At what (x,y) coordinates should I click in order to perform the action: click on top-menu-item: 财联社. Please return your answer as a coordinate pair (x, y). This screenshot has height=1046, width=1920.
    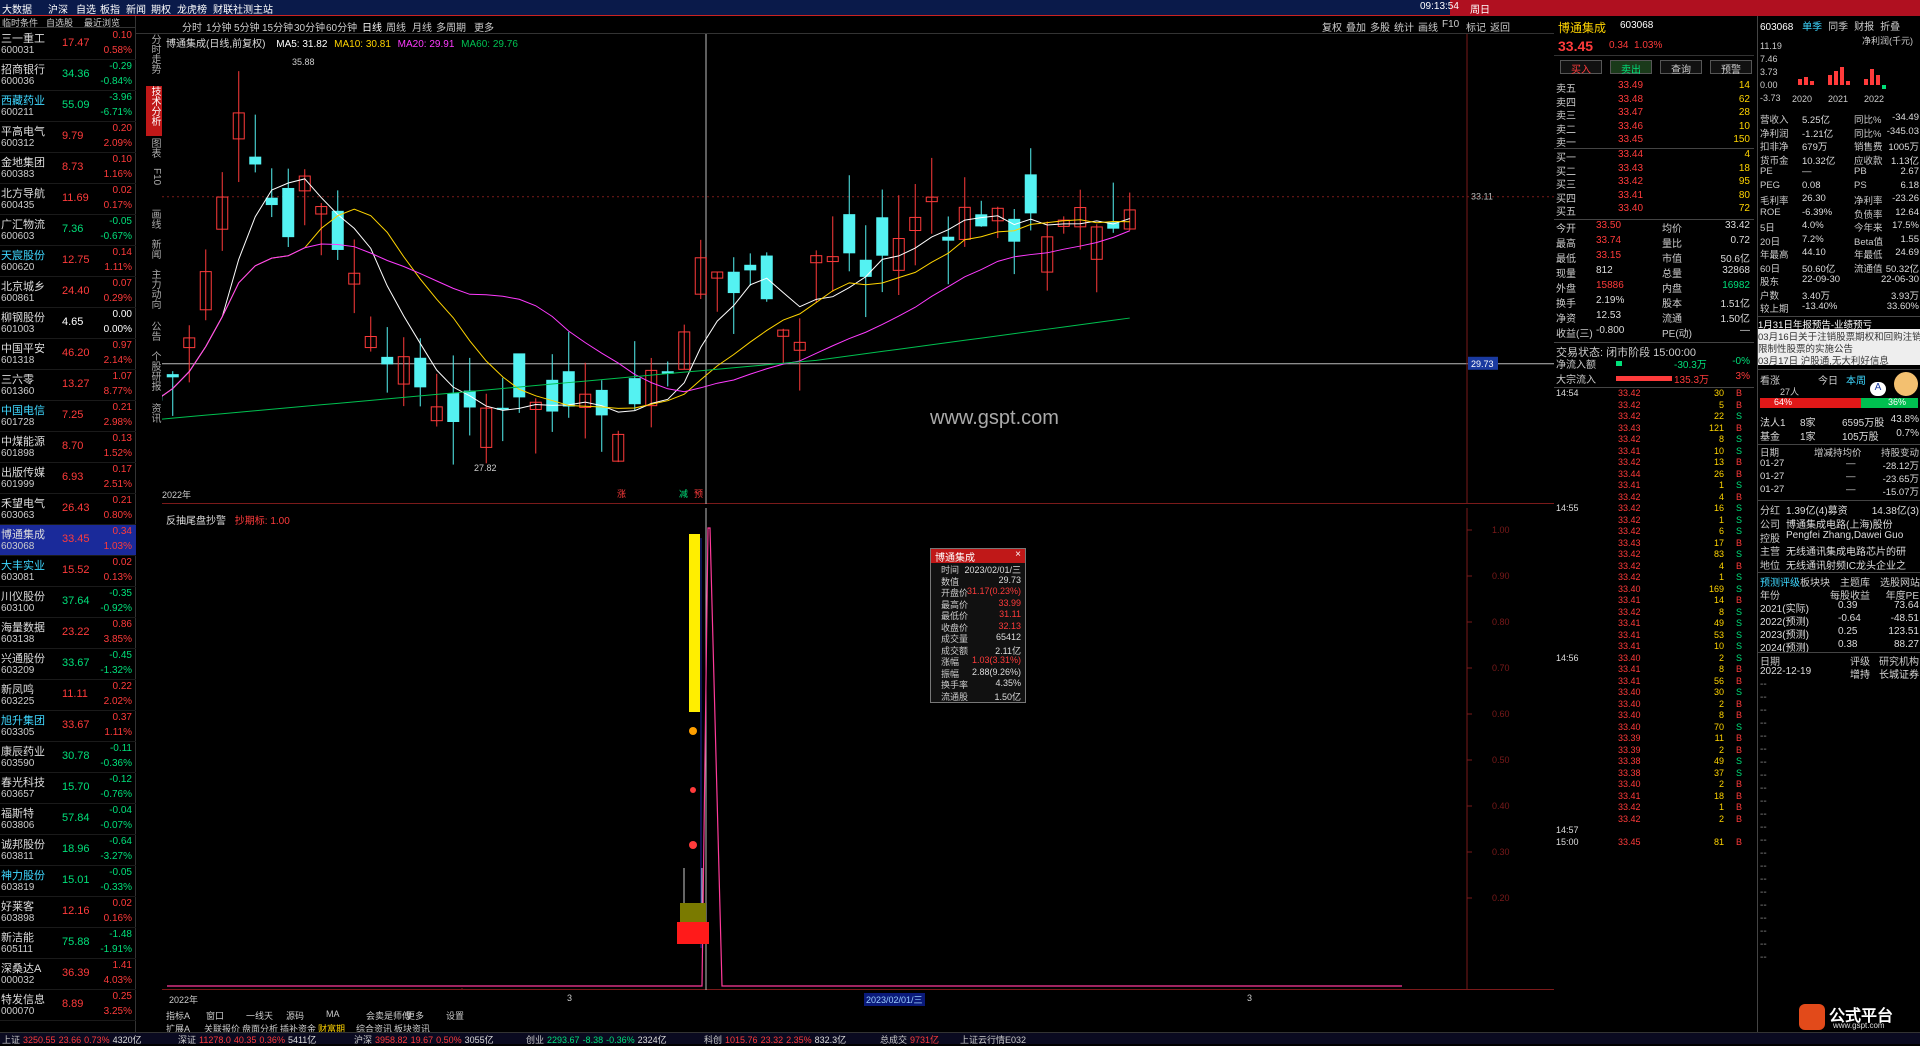
    Looking at the image, I should click on (228, 8).